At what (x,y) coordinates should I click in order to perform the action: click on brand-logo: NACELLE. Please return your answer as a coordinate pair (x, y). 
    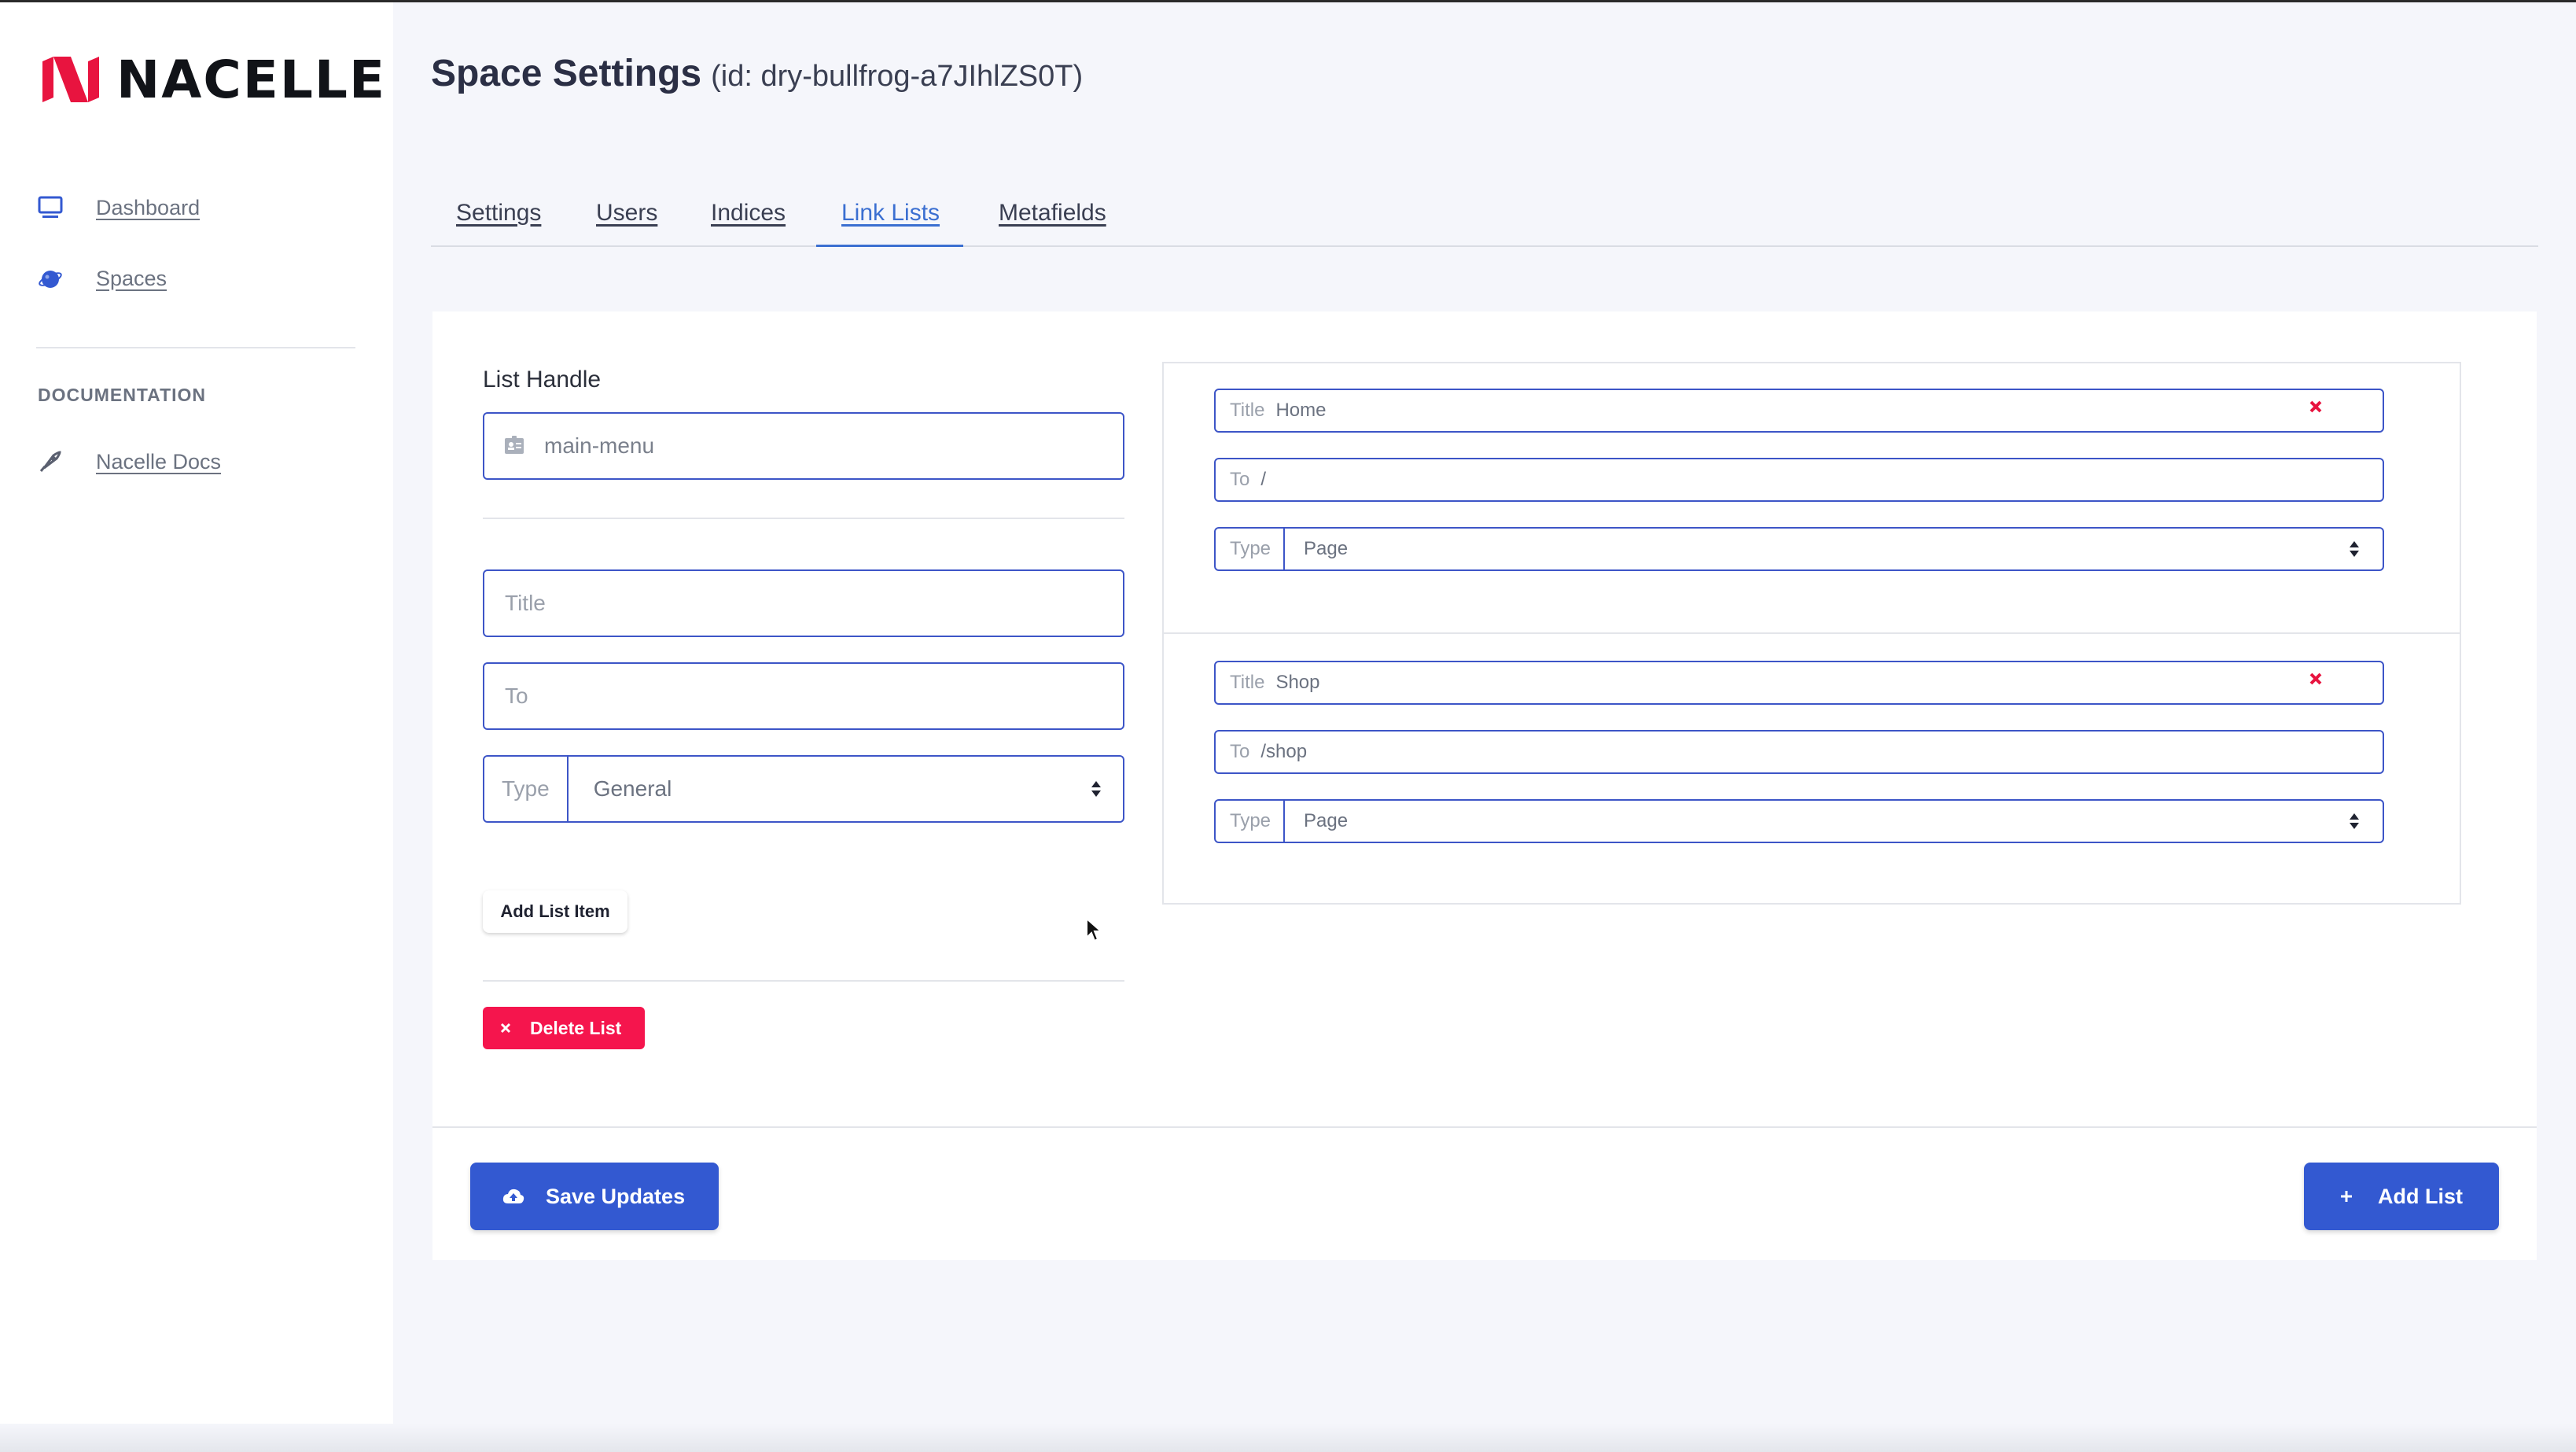
    Looking at the image, I should click on (213, 79).